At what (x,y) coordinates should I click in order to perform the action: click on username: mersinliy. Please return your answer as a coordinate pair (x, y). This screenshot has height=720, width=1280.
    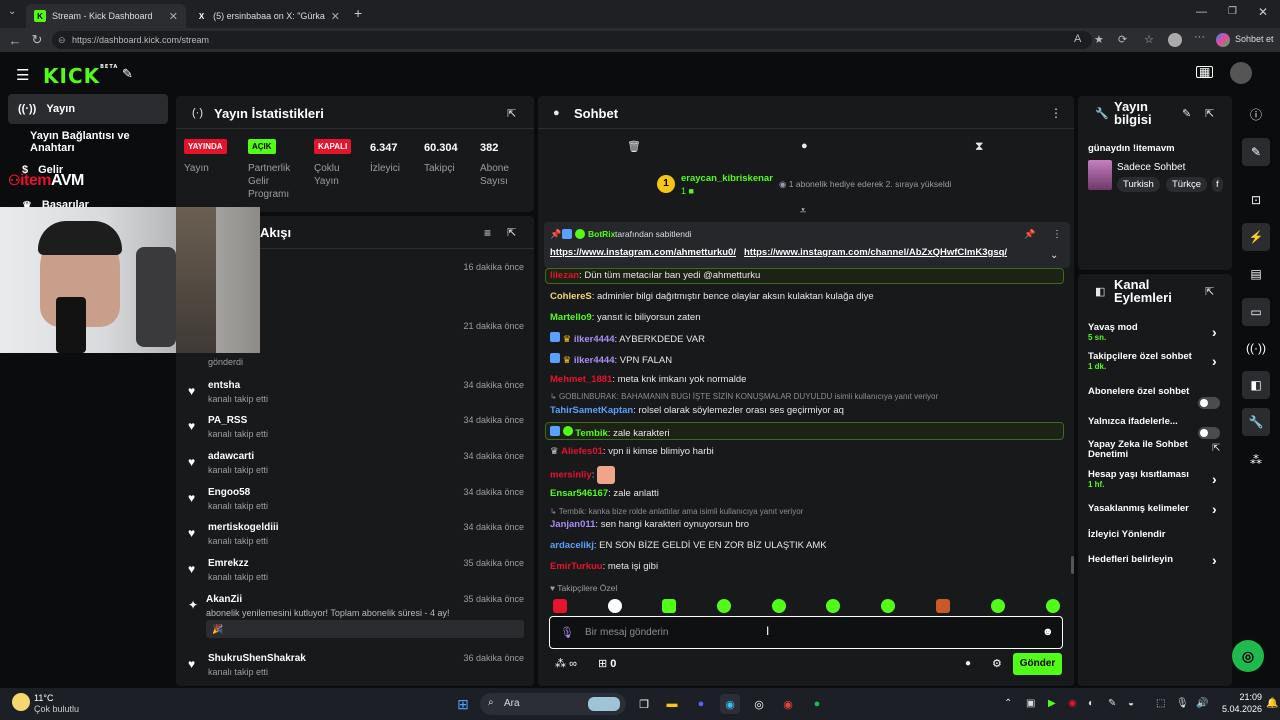
    Looking at the image, I should click on (571, 475).